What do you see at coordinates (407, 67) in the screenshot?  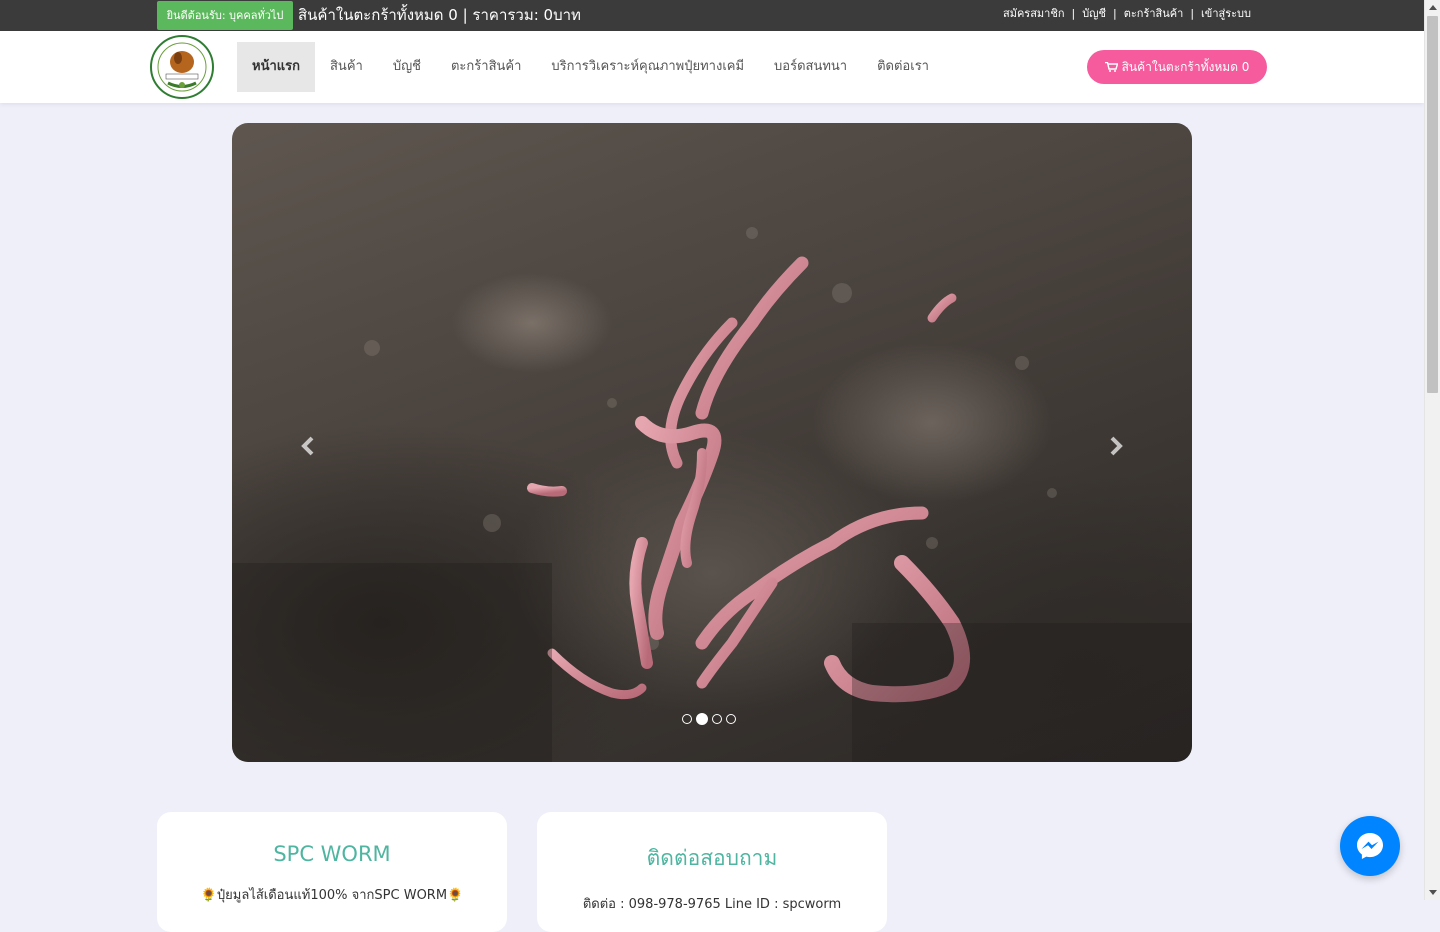 I see `nav-item-account: บัญชี` at bounding box center [407, 67].